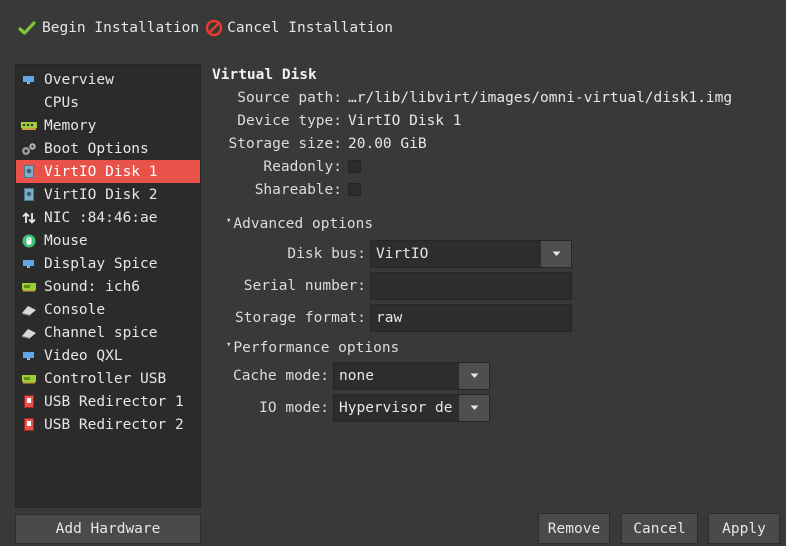  Describe the element at coordinates (289, 120) in the screenshot. I see `device-type-label: Device type:` at that location.